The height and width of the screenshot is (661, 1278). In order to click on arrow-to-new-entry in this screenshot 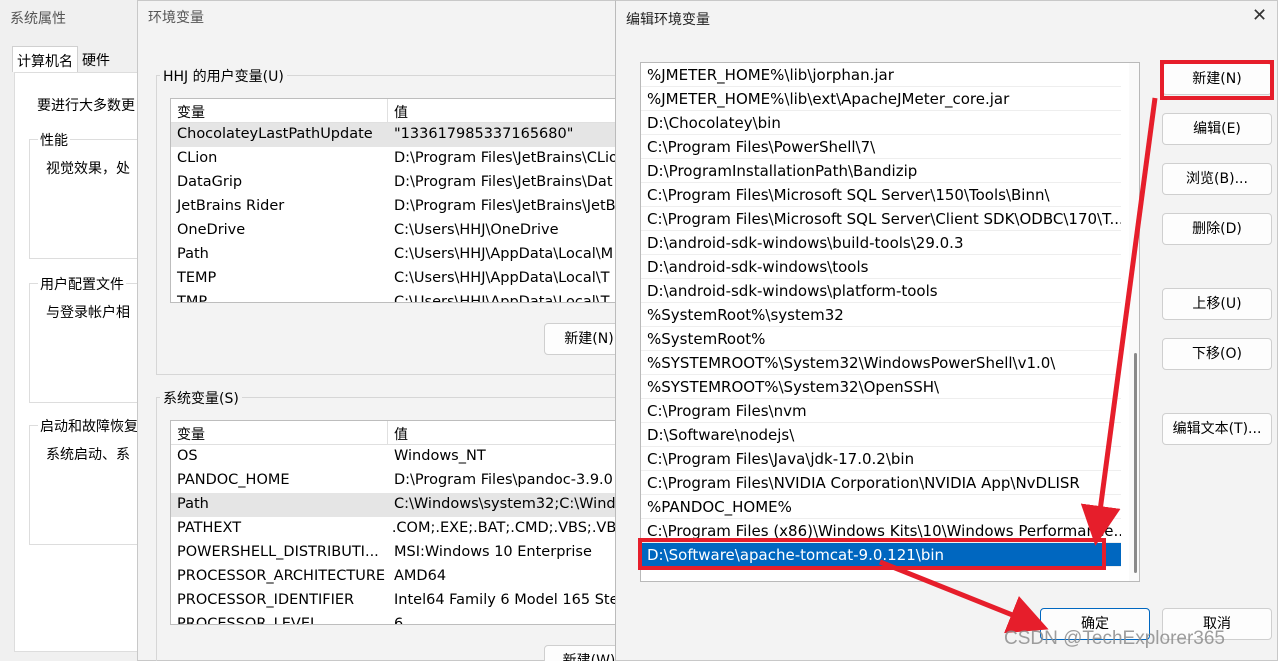, I will do `click(1119, 321)`.